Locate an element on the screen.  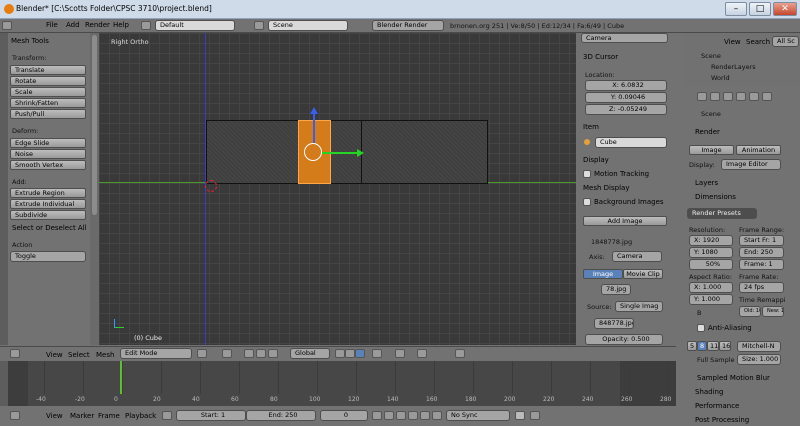
action-dropdown: Toggle is located at coordinates (48, 256).